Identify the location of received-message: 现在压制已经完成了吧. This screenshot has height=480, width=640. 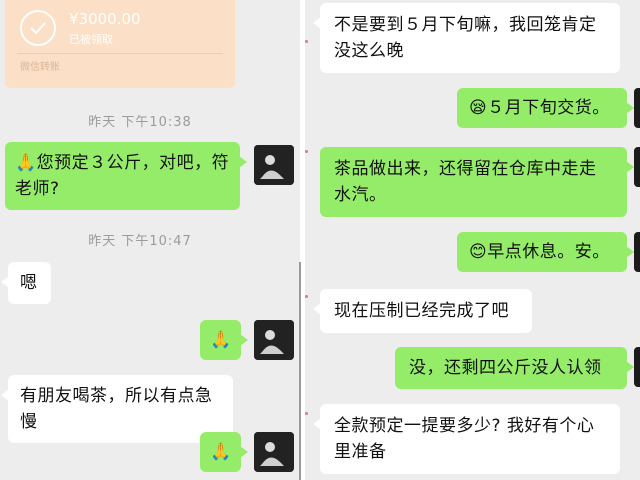
(422, 311).